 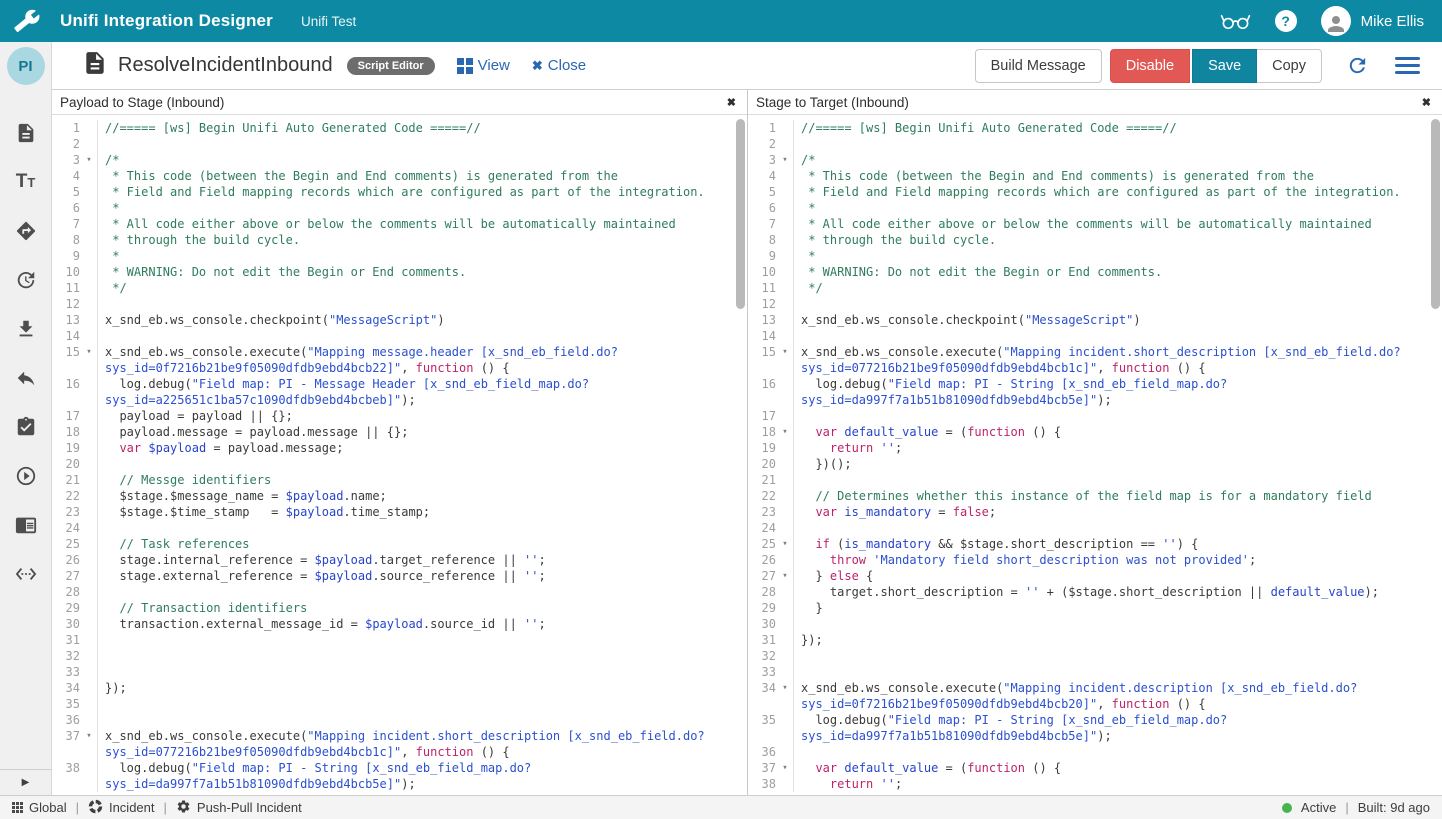 I want to click on code-line: 11 */, so click(x=1095, y=288).